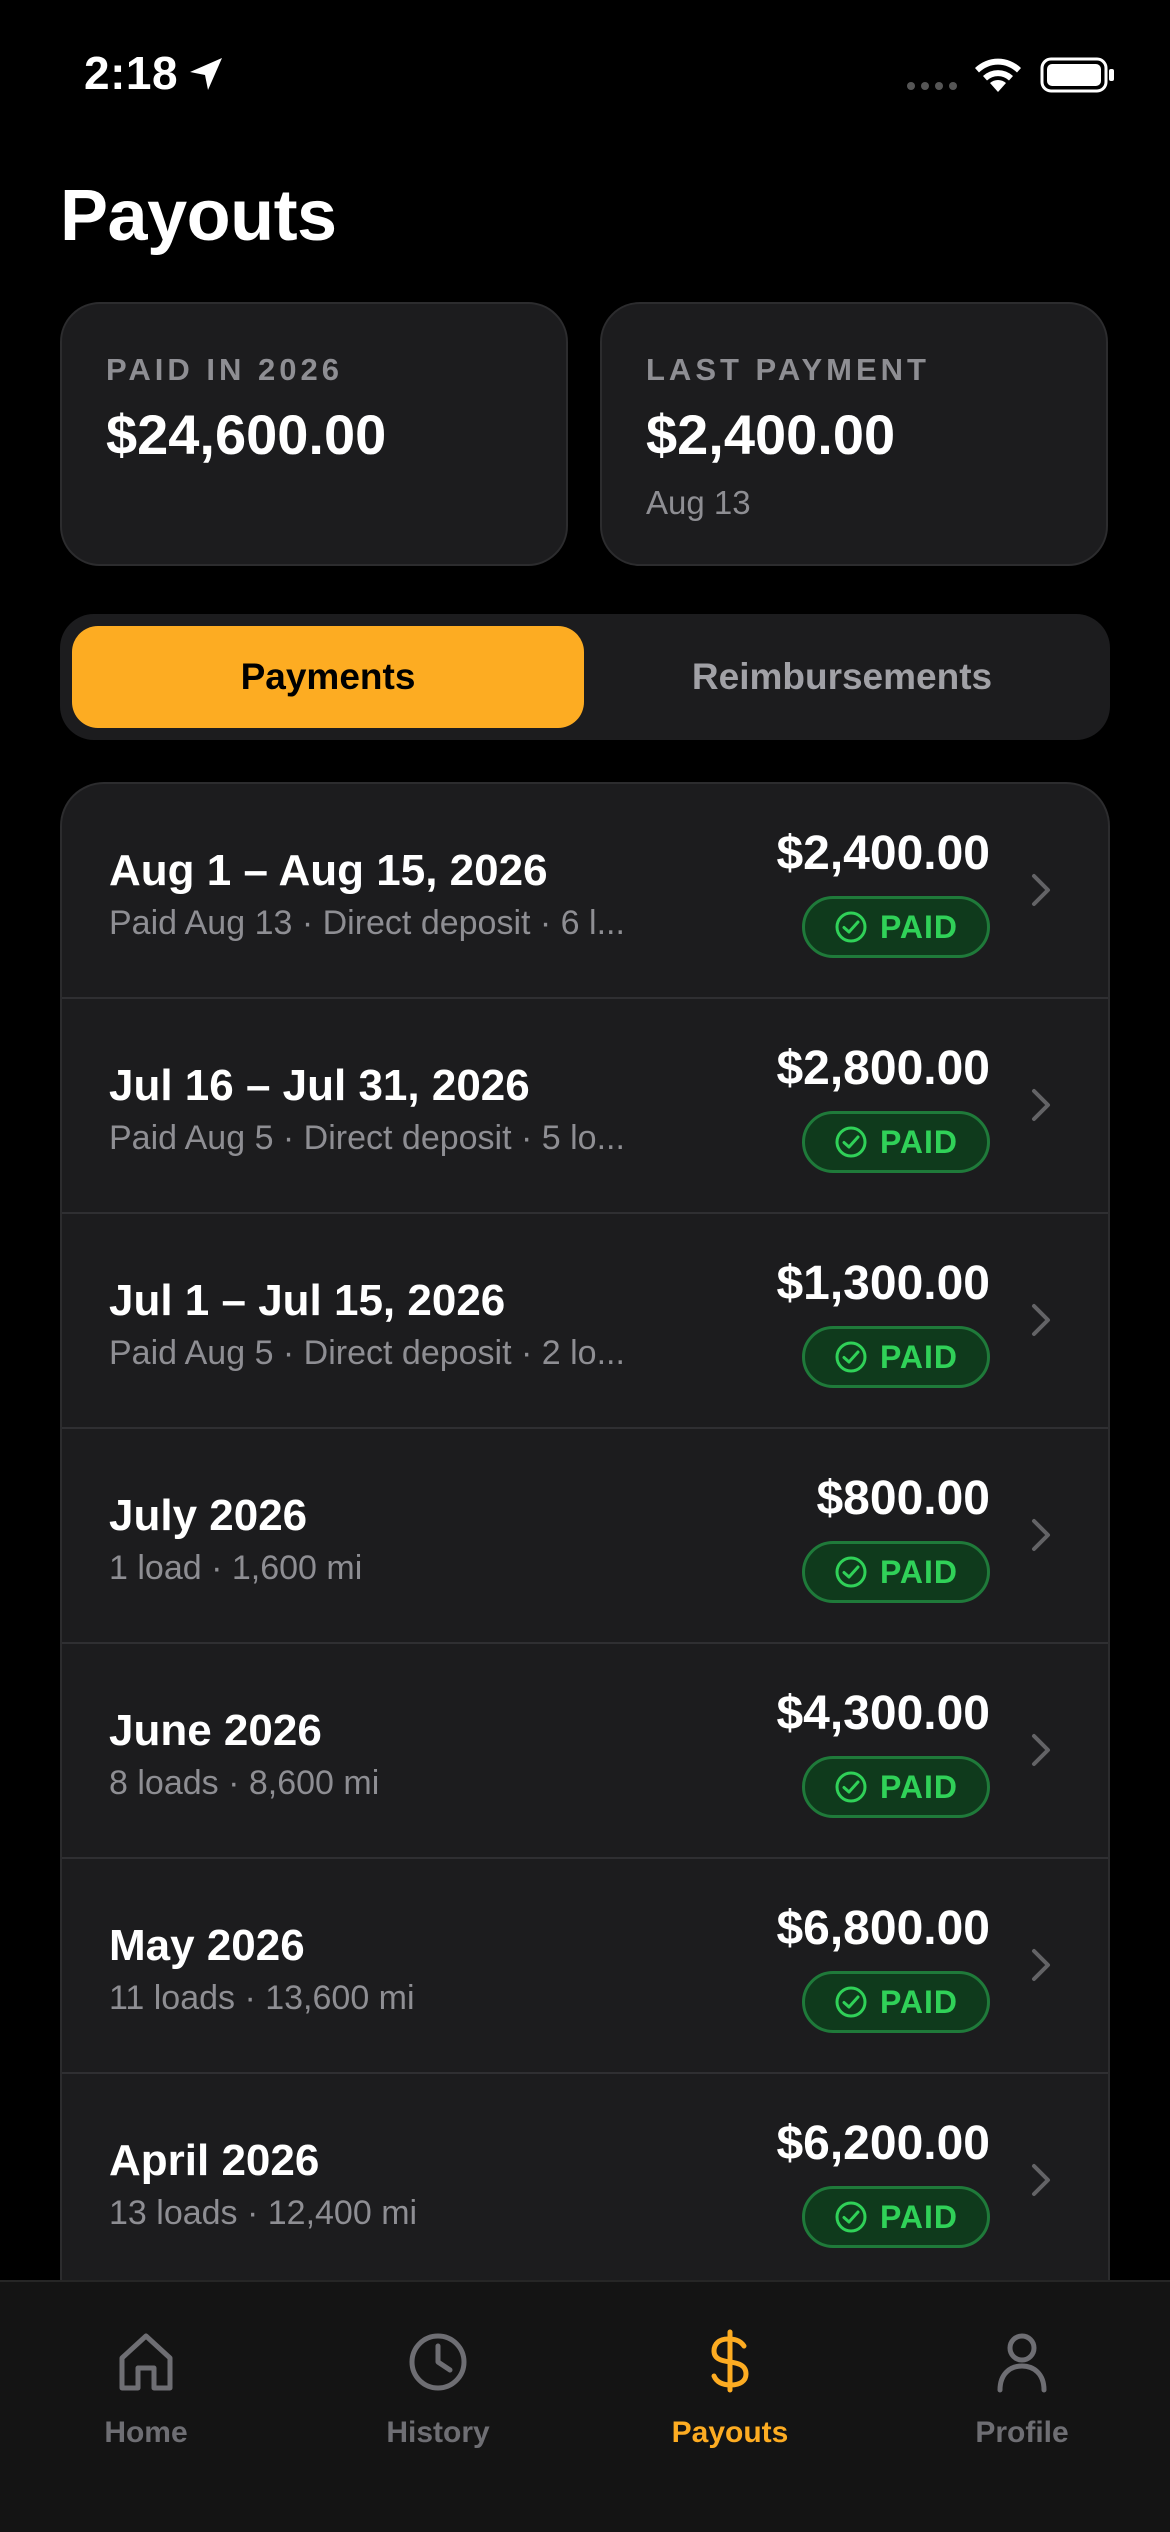 The width and height of the screenshot is (1170, 2532). What do you see at coordinates (328, 677) in the screenshot?
I see `segment-payments: Payments` at bounding box center [328, 677].